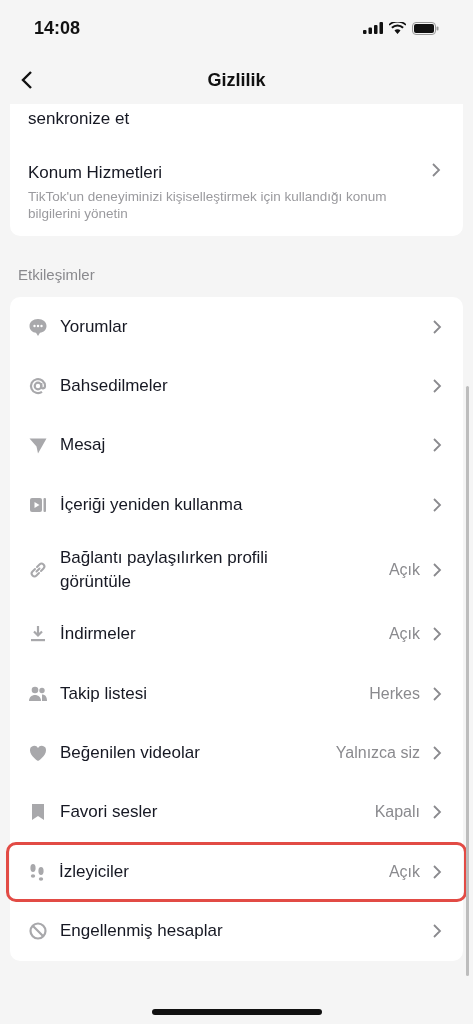  Describe the element at coordinates (236, 386) in the screenshot. I see `setting-row: Bahsedilmeler` at that location.